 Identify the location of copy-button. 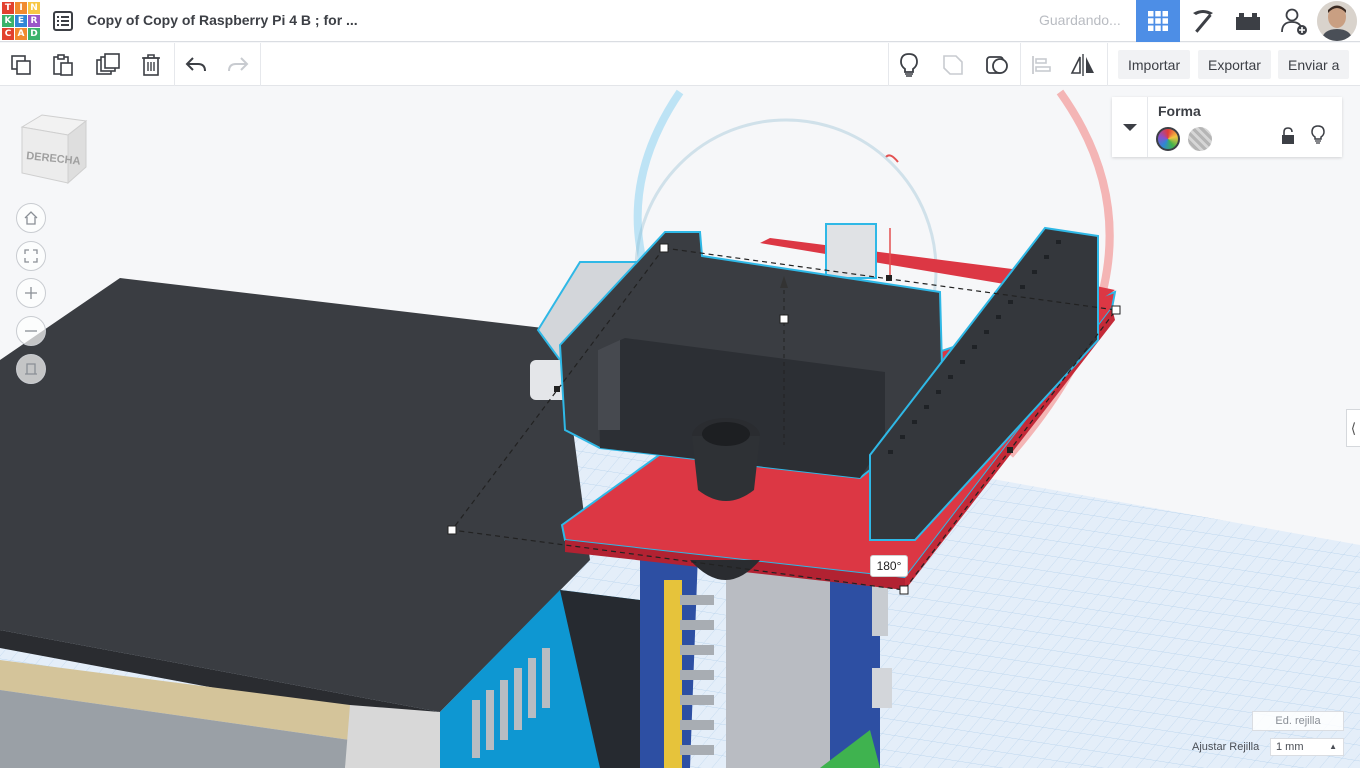
(21, 65).